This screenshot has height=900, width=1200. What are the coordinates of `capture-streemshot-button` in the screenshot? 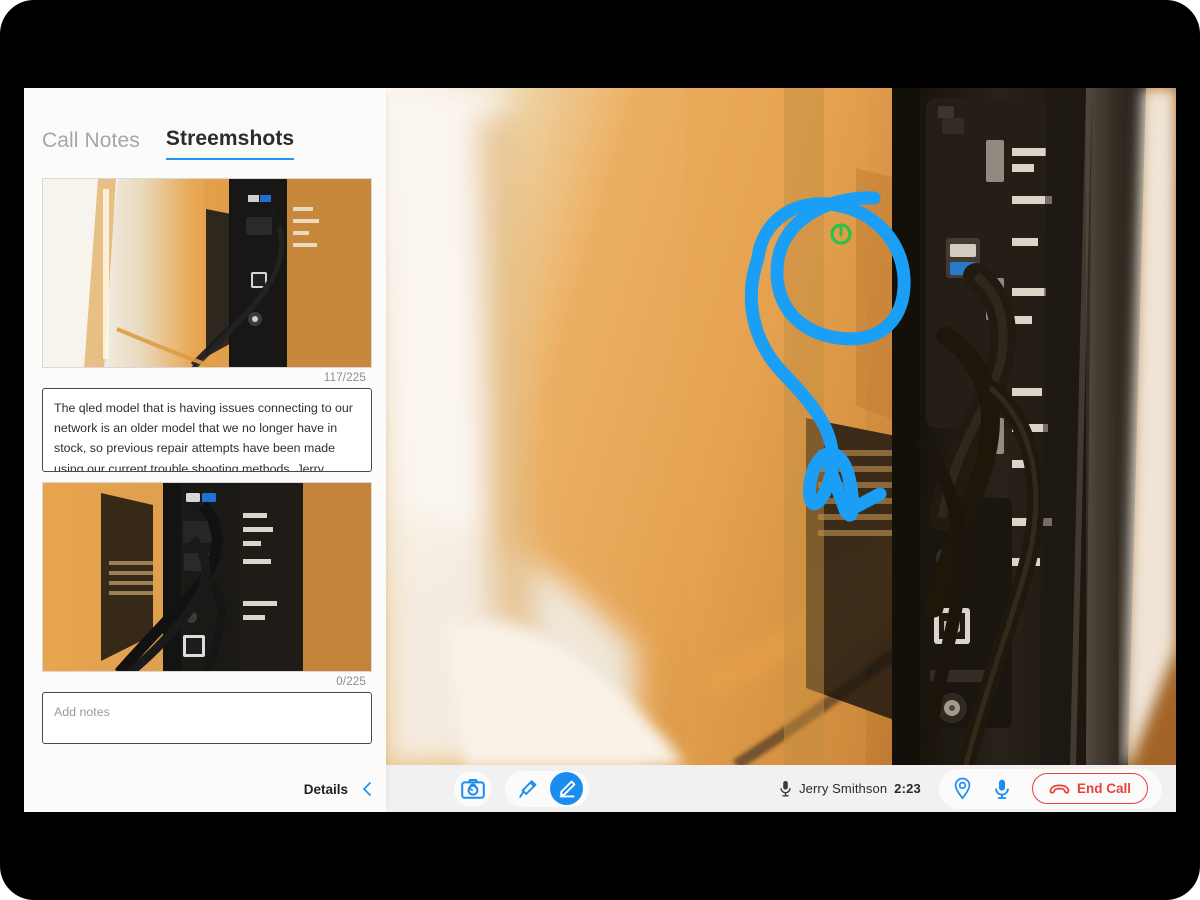 It's located at (472, 788).